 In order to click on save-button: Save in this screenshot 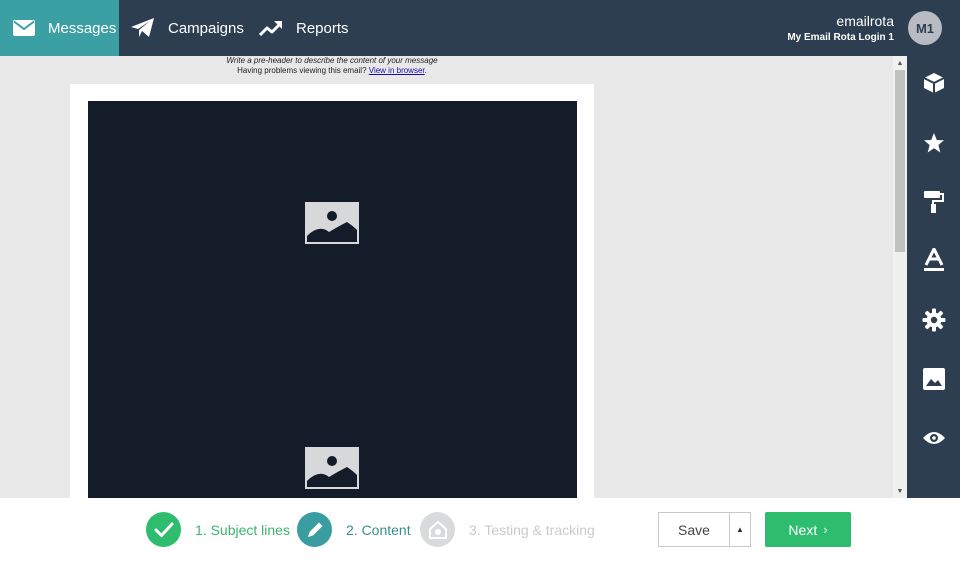, I will do `click(694, 529)`.